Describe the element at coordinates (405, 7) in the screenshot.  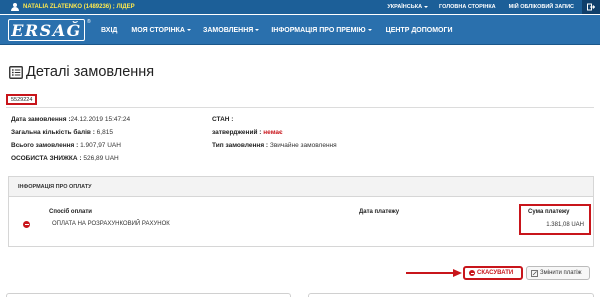
I see `language-label: УКРАЇНСЬКА` at that location.